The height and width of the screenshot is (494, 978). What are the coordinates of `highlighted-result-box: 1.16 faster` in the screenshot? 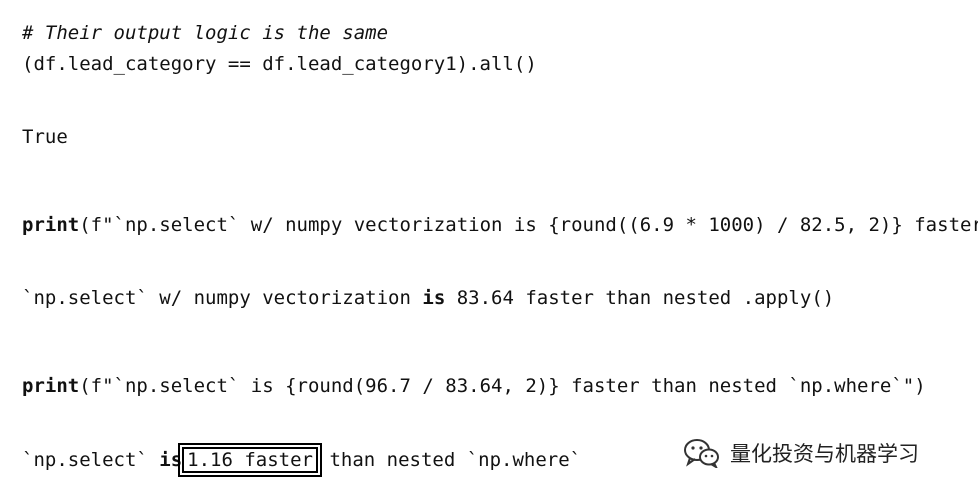 It's located at (250, 460).